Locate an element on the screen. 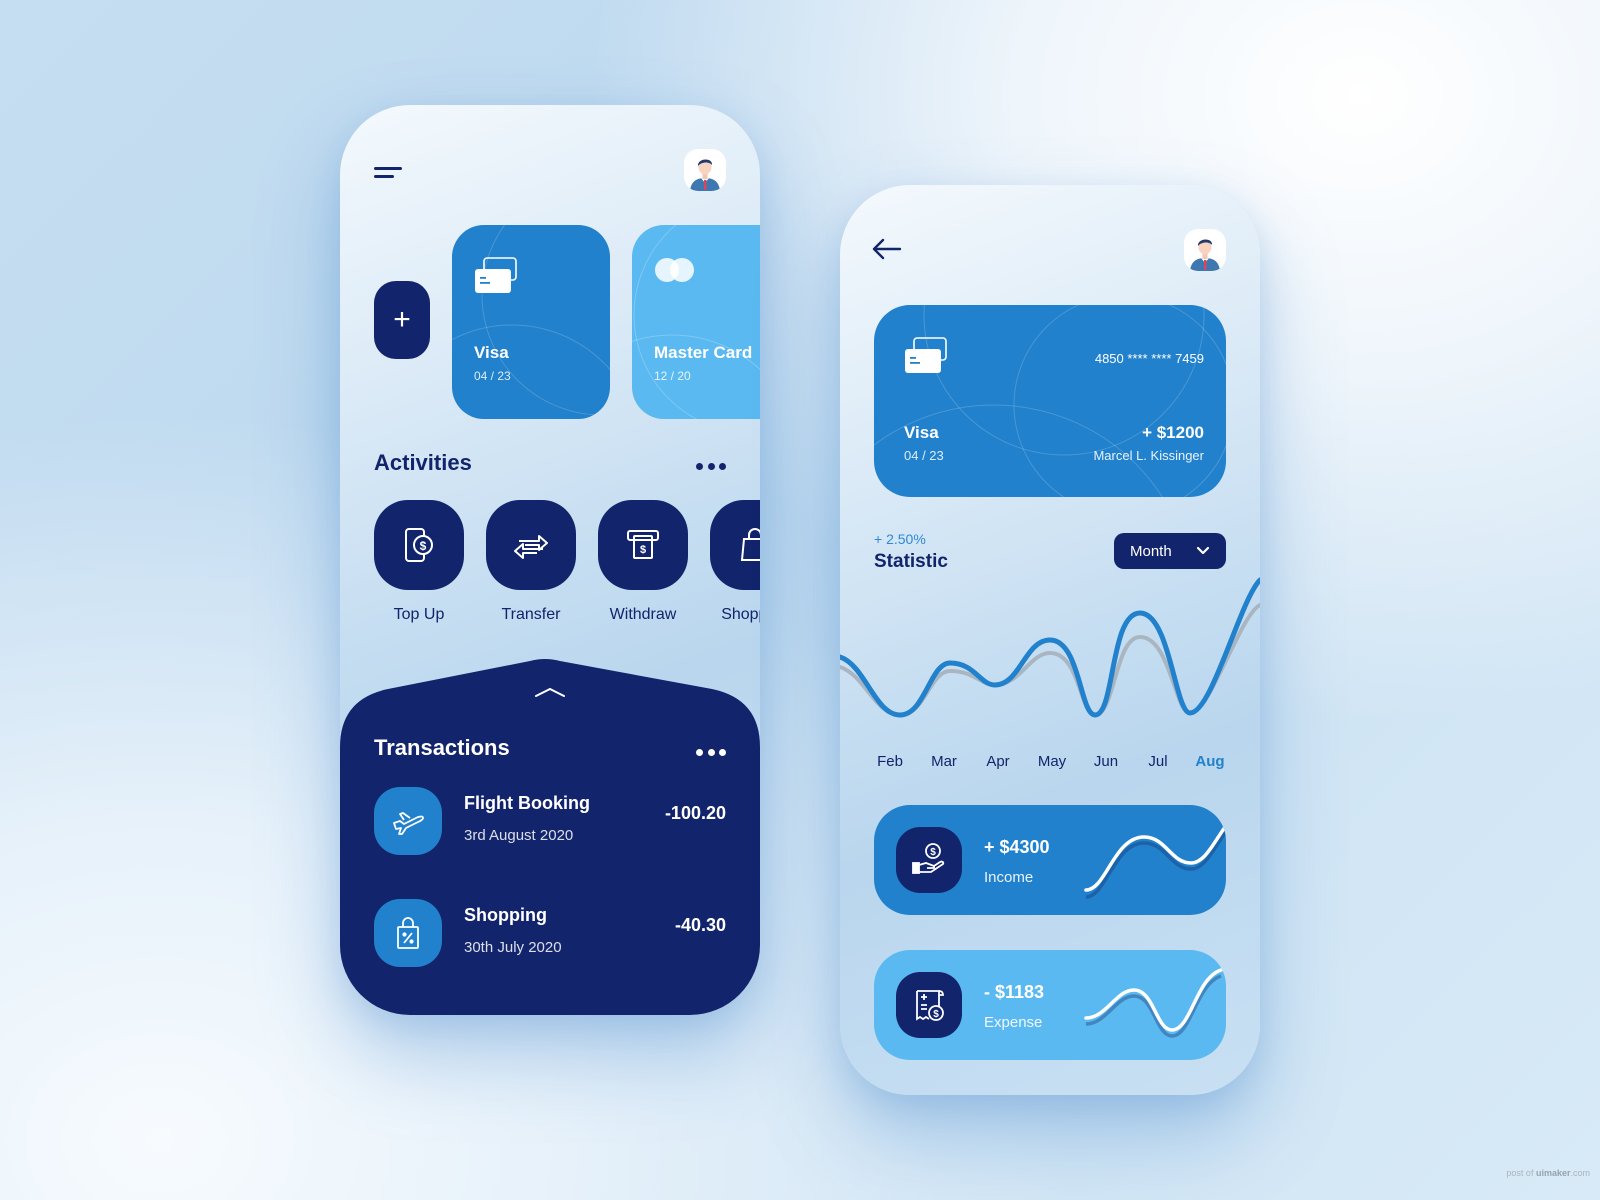 This screenshot has width=1600, height=1200. activity-top-up: $ Top Up is located at coordinates (419, 562).